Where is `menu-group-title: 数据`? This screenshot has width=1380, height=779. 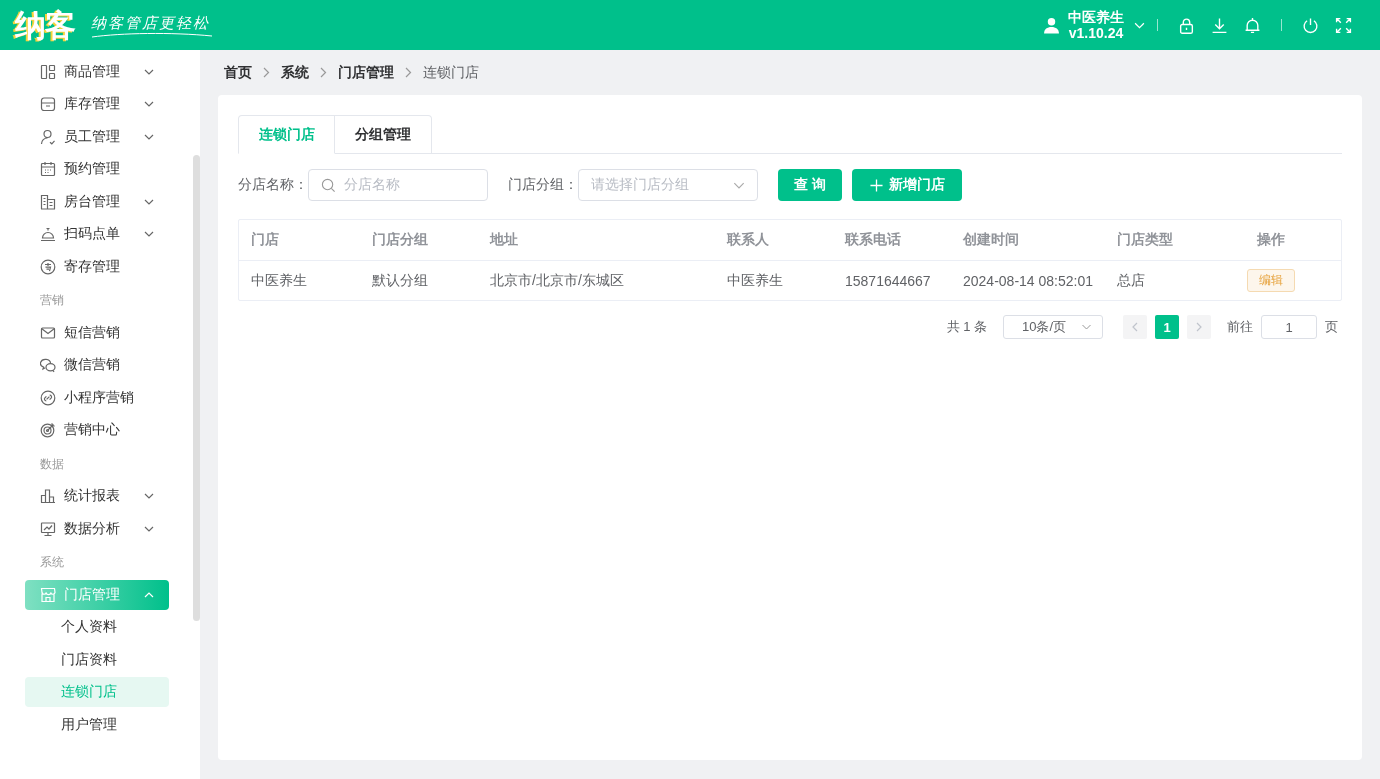
menu-group-title: 数据 is located at coordinates (52, 464).